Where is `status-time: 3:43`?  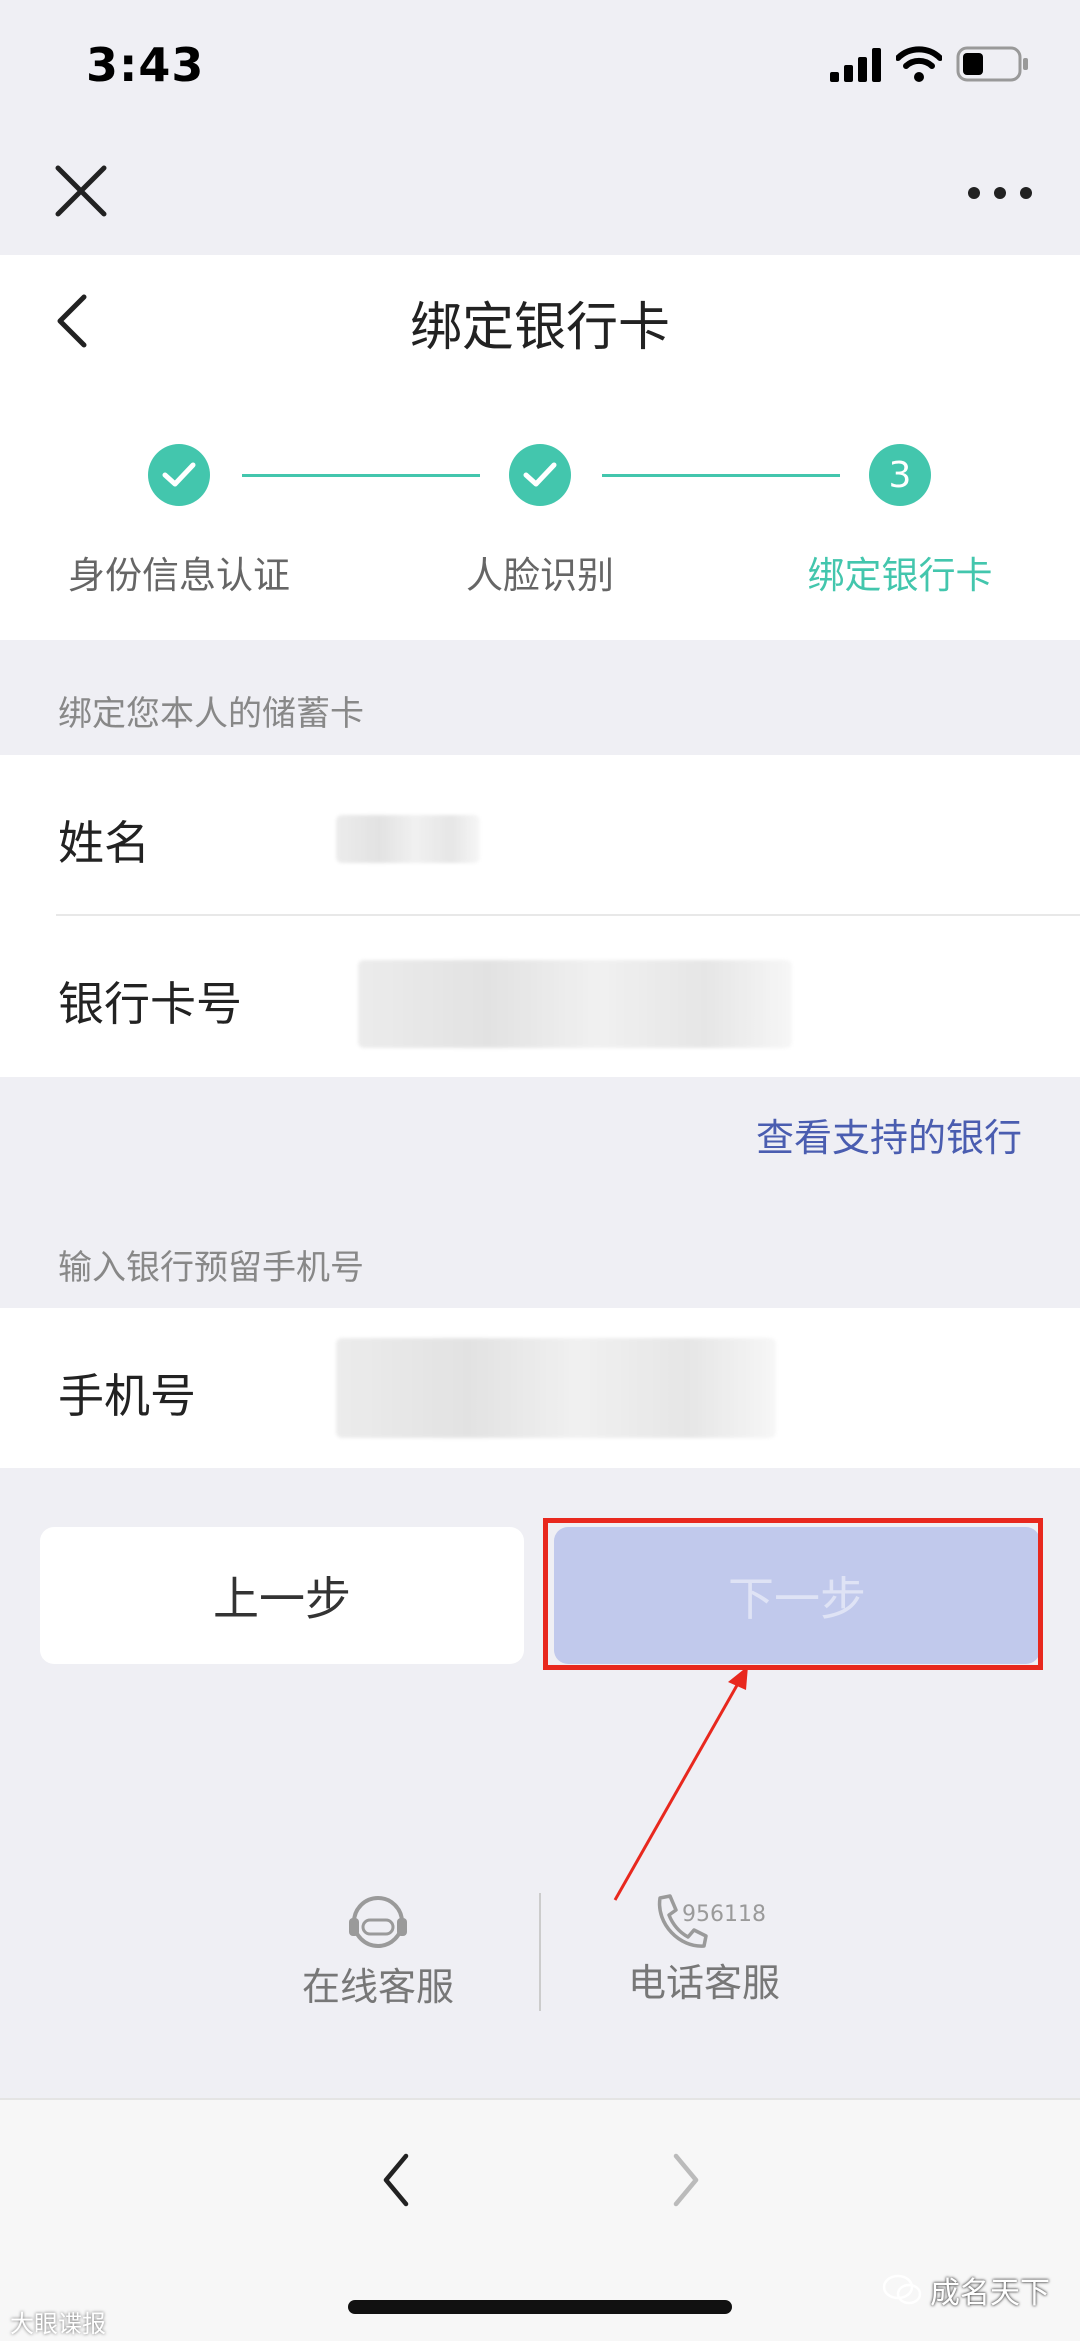 status-time: 3:43 is located at coordinates (145, 65).